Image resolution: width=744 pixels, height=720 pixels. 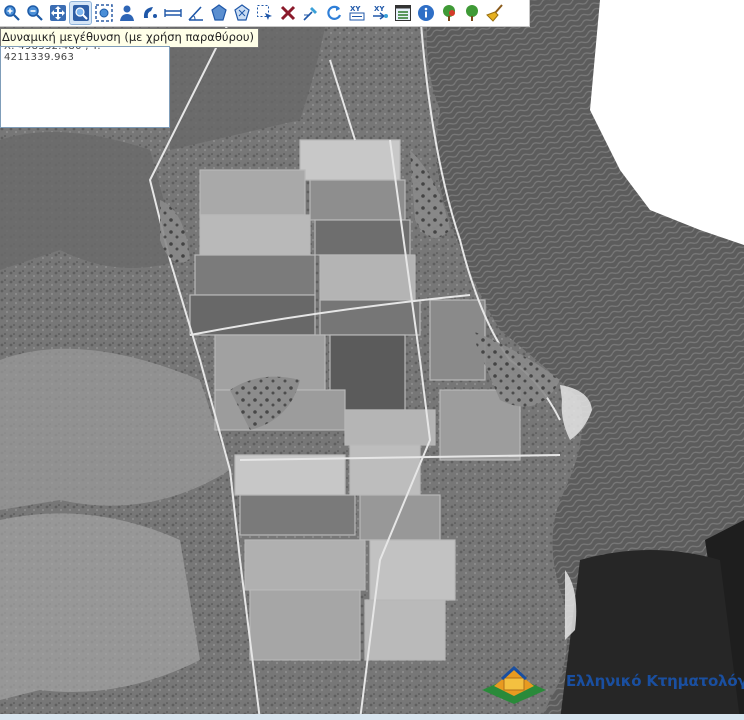 I want to click on zoom-in-icon, so click(x=11, y=13).